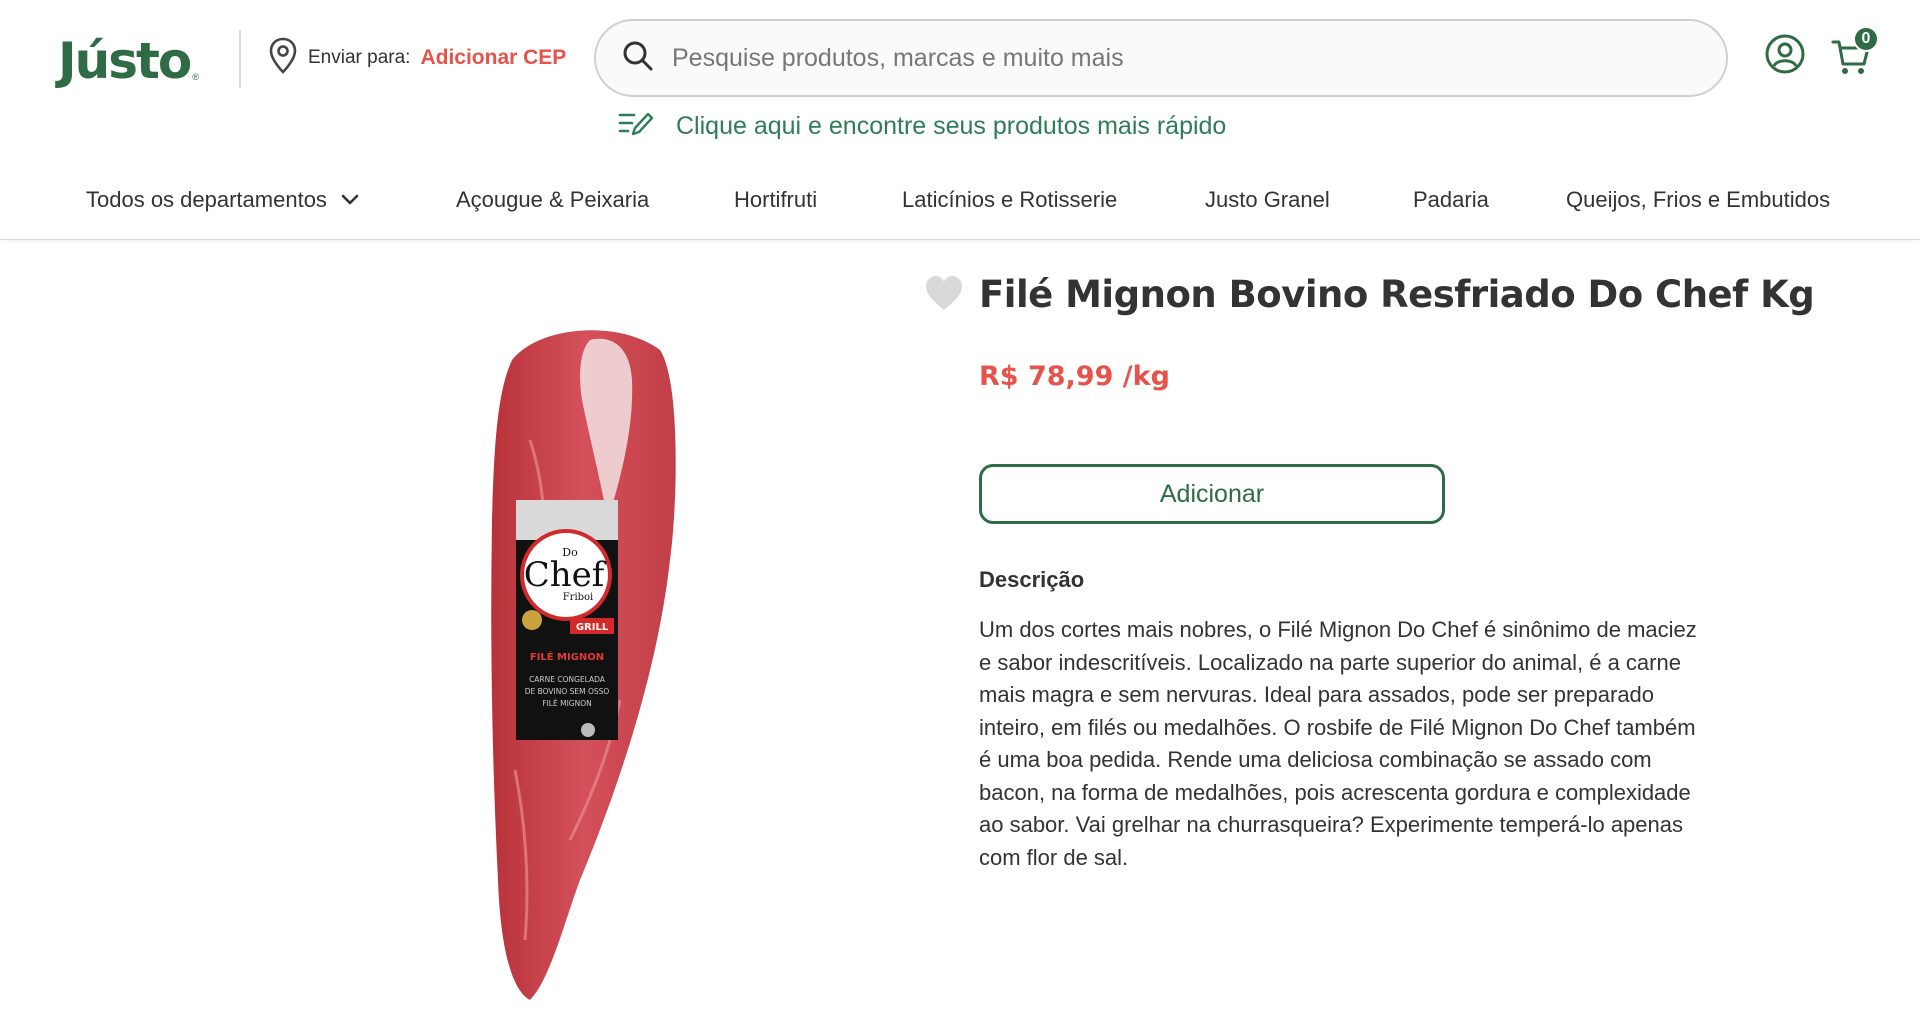 This screenshot has height=1013, width=1920. I want to click on logo-text: Jústo, so click(125, 61).